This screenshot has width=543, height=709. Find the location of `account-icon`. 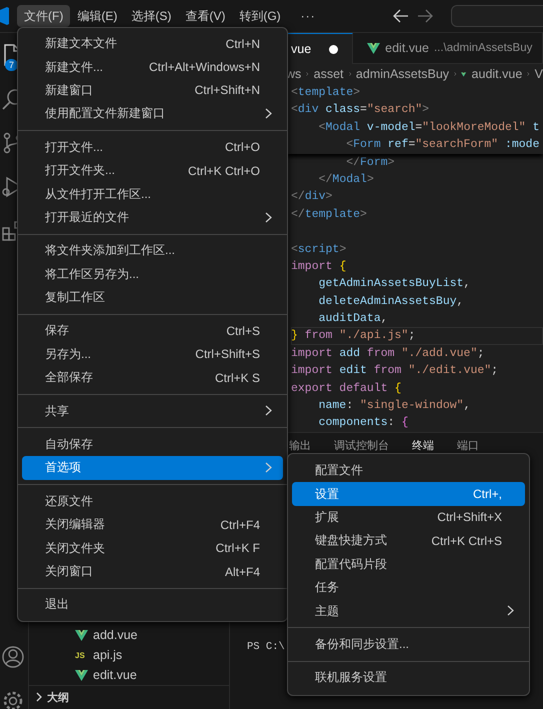

account-icon is located at coordinates (13, 657).